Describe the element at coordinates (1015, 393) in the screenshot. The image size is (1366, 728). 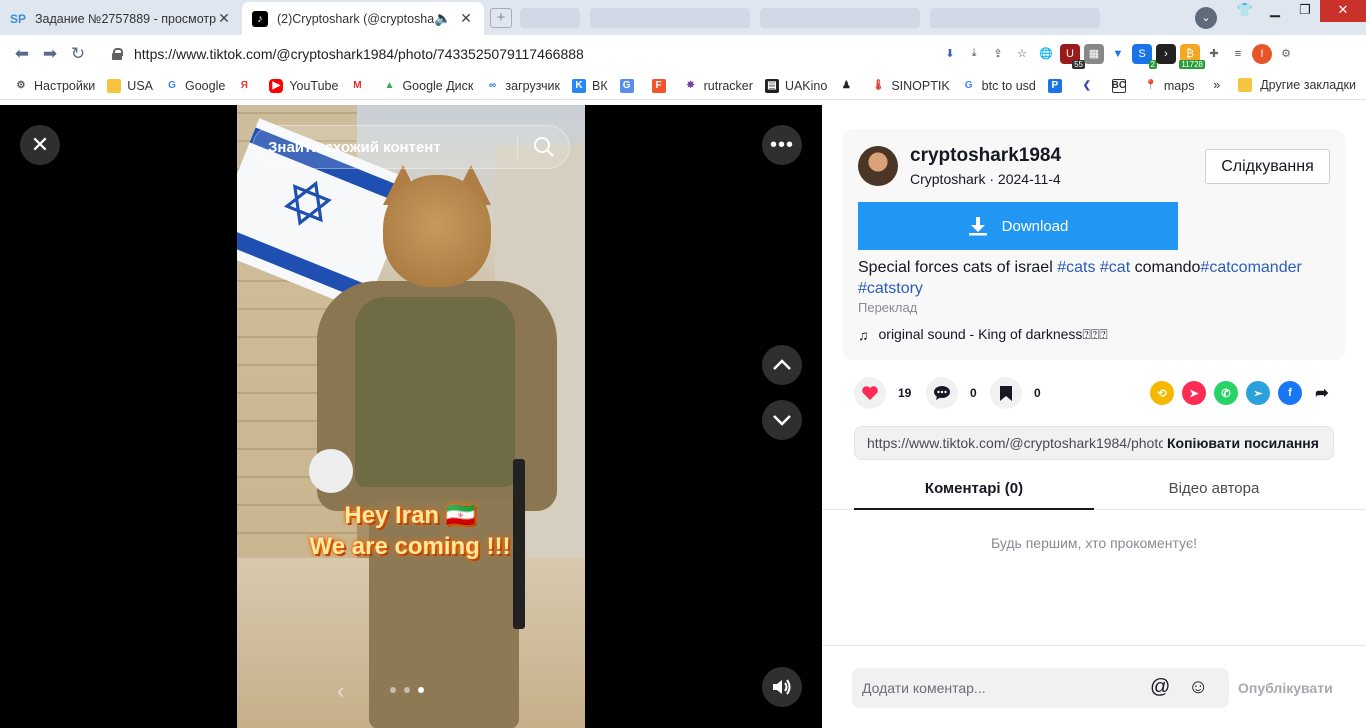
I see `save-button: 0` at that location.